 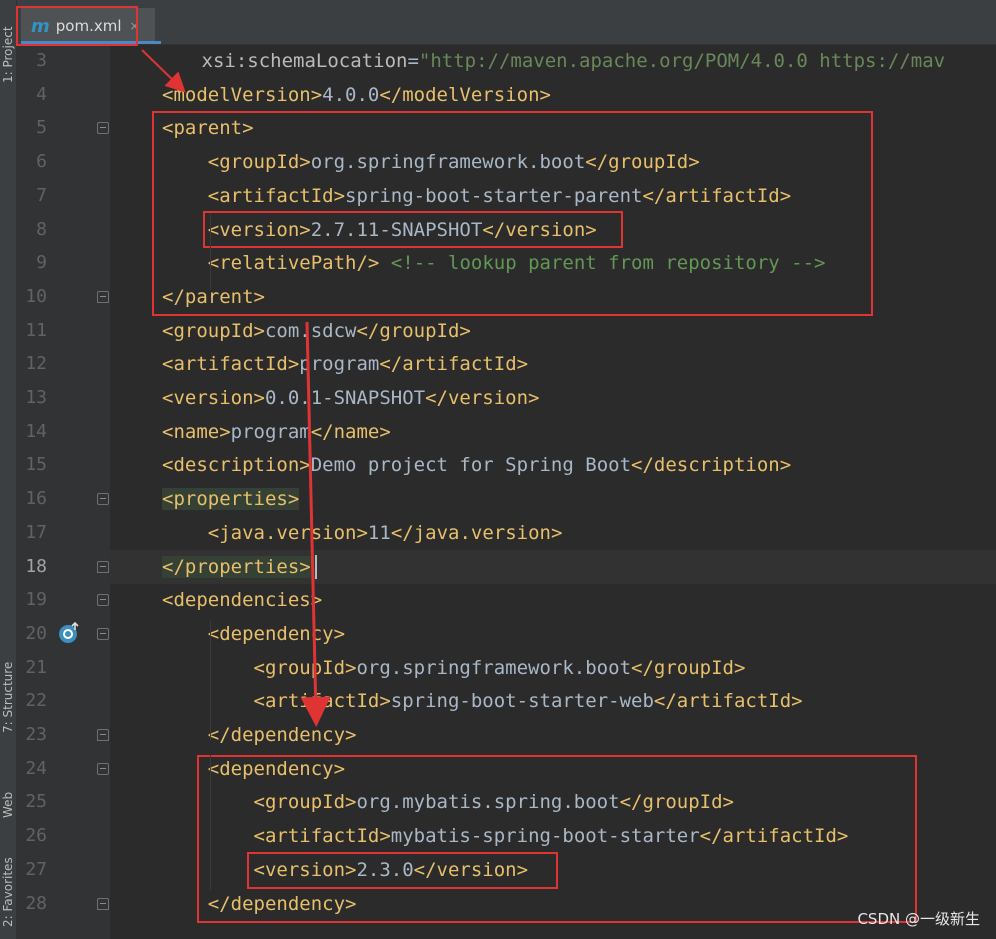 I want to click on line-number: 12, so click(x=36, y=364).